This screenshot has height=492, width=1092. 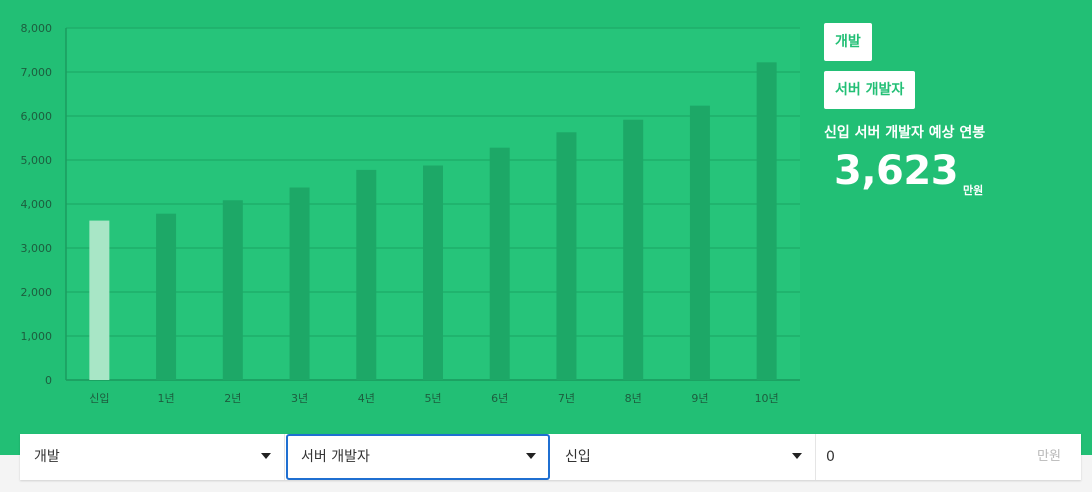 I want to click on job-group-select: 개발, so click(x=152, y=457).